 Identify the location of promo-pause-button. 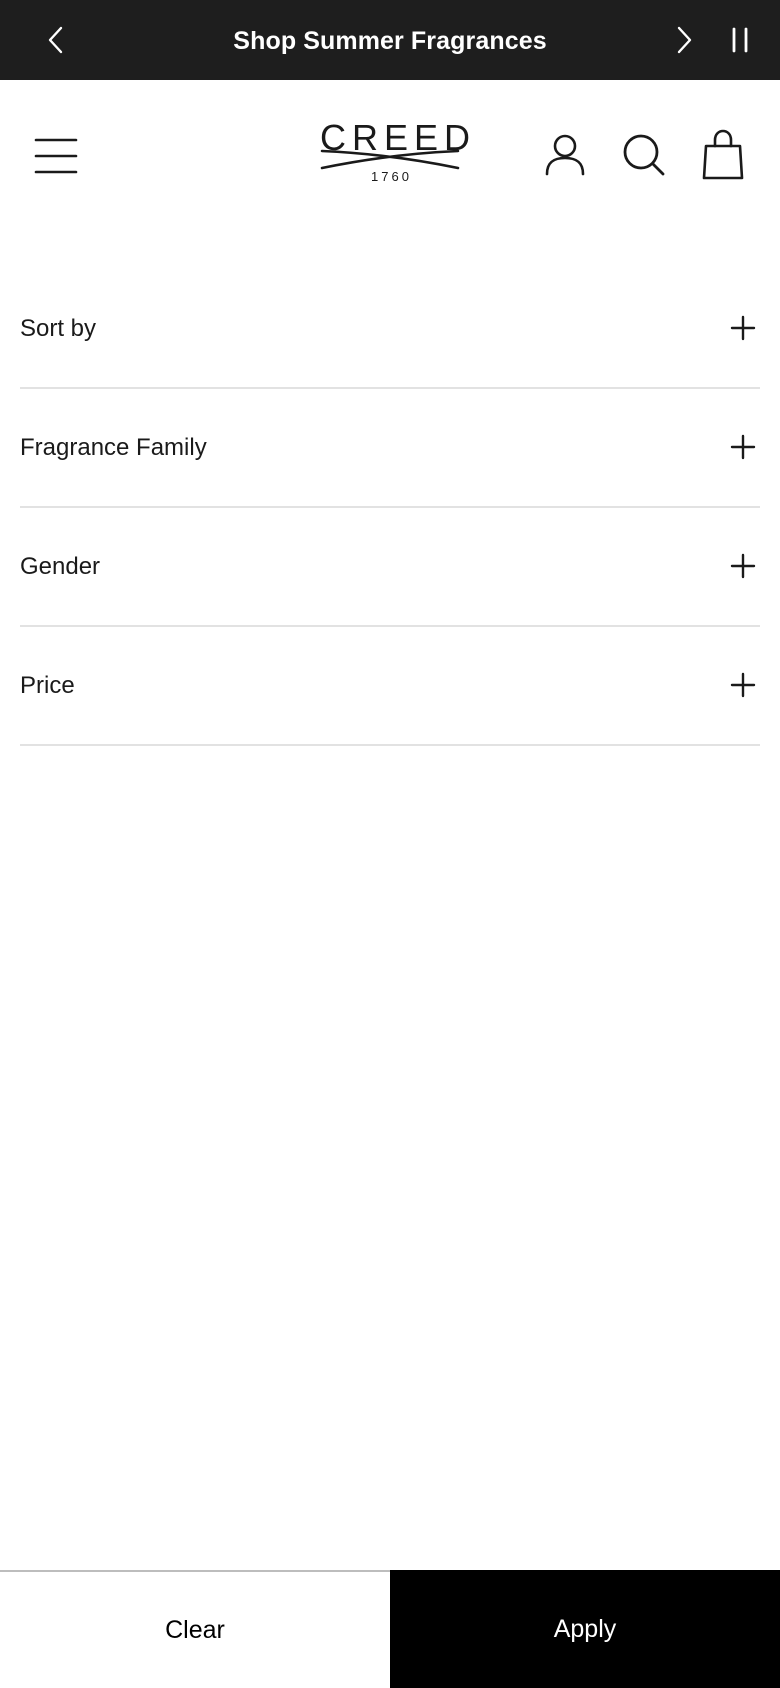
(740, 40).